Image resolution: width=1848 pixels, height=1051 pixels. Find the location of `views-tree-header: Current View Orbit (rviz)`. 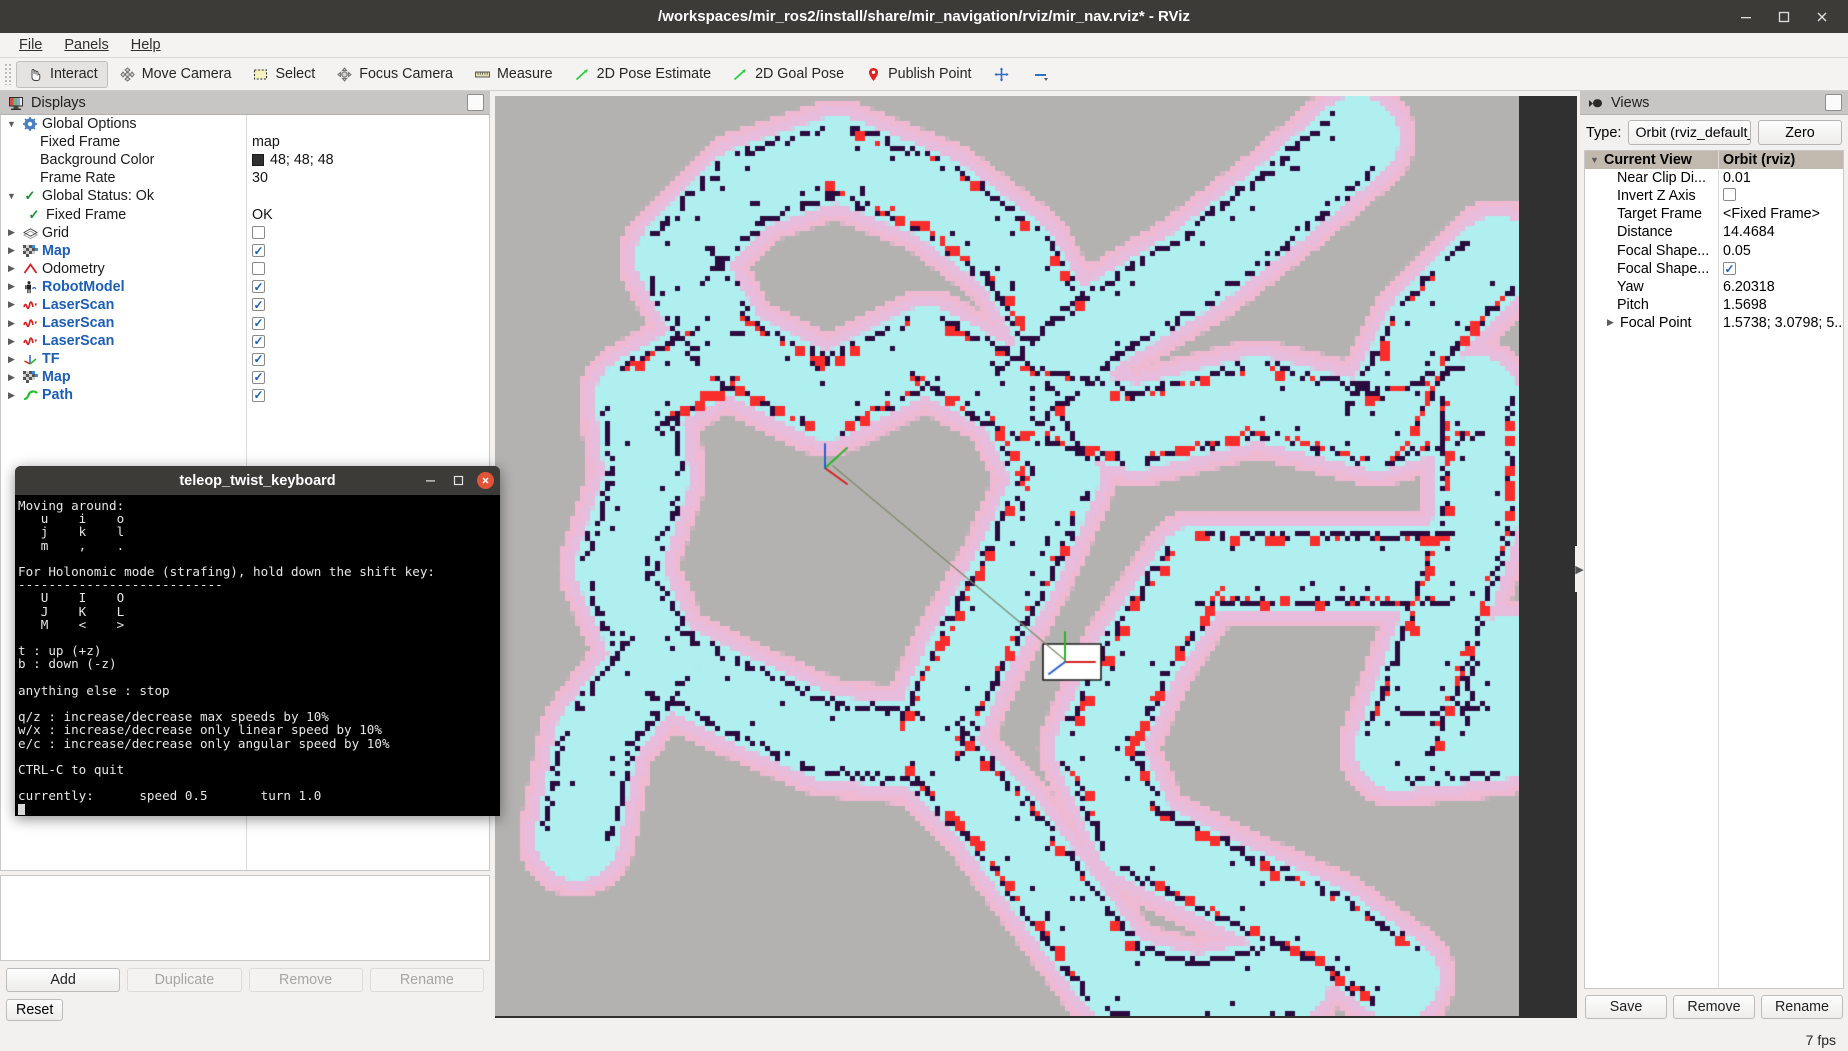

views-tree-header: Current View Orbit (rviz) is located at coordinates (1714, 160).